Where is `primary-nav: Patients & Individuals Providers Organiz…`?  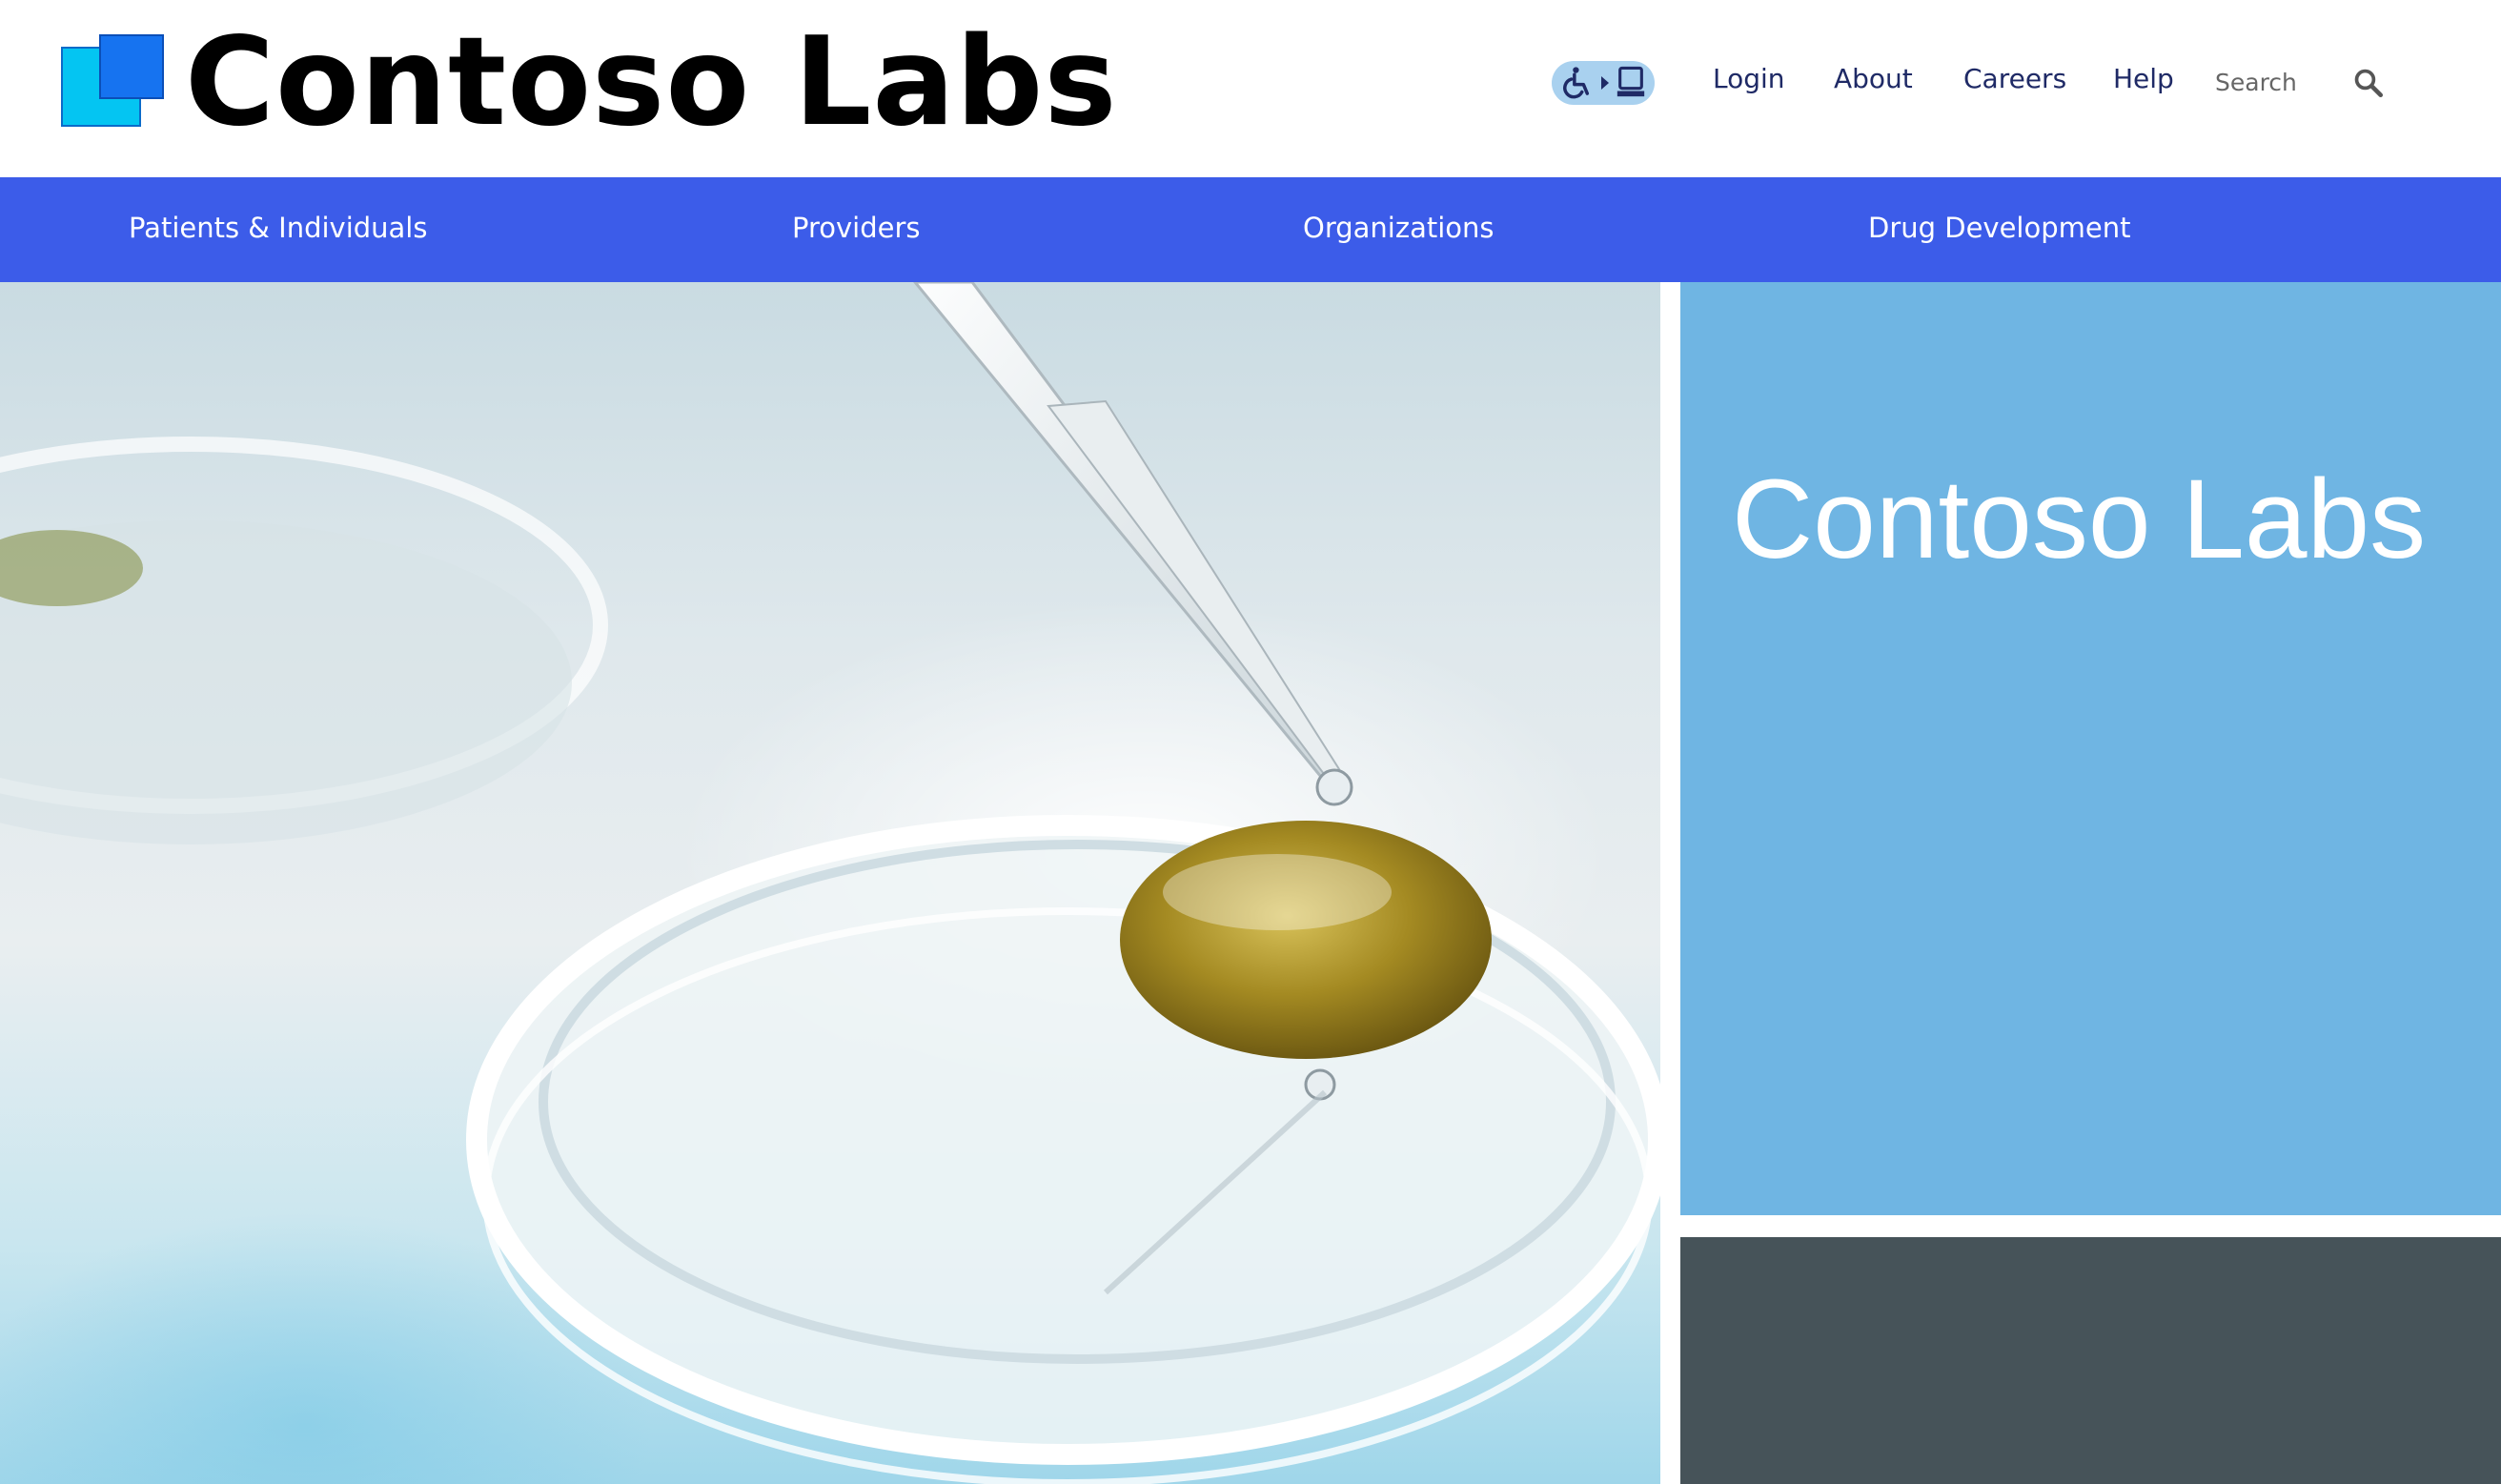
primary-nav: Patients & Individuals Providers Organiz… is located at coordinates (1250, 230).